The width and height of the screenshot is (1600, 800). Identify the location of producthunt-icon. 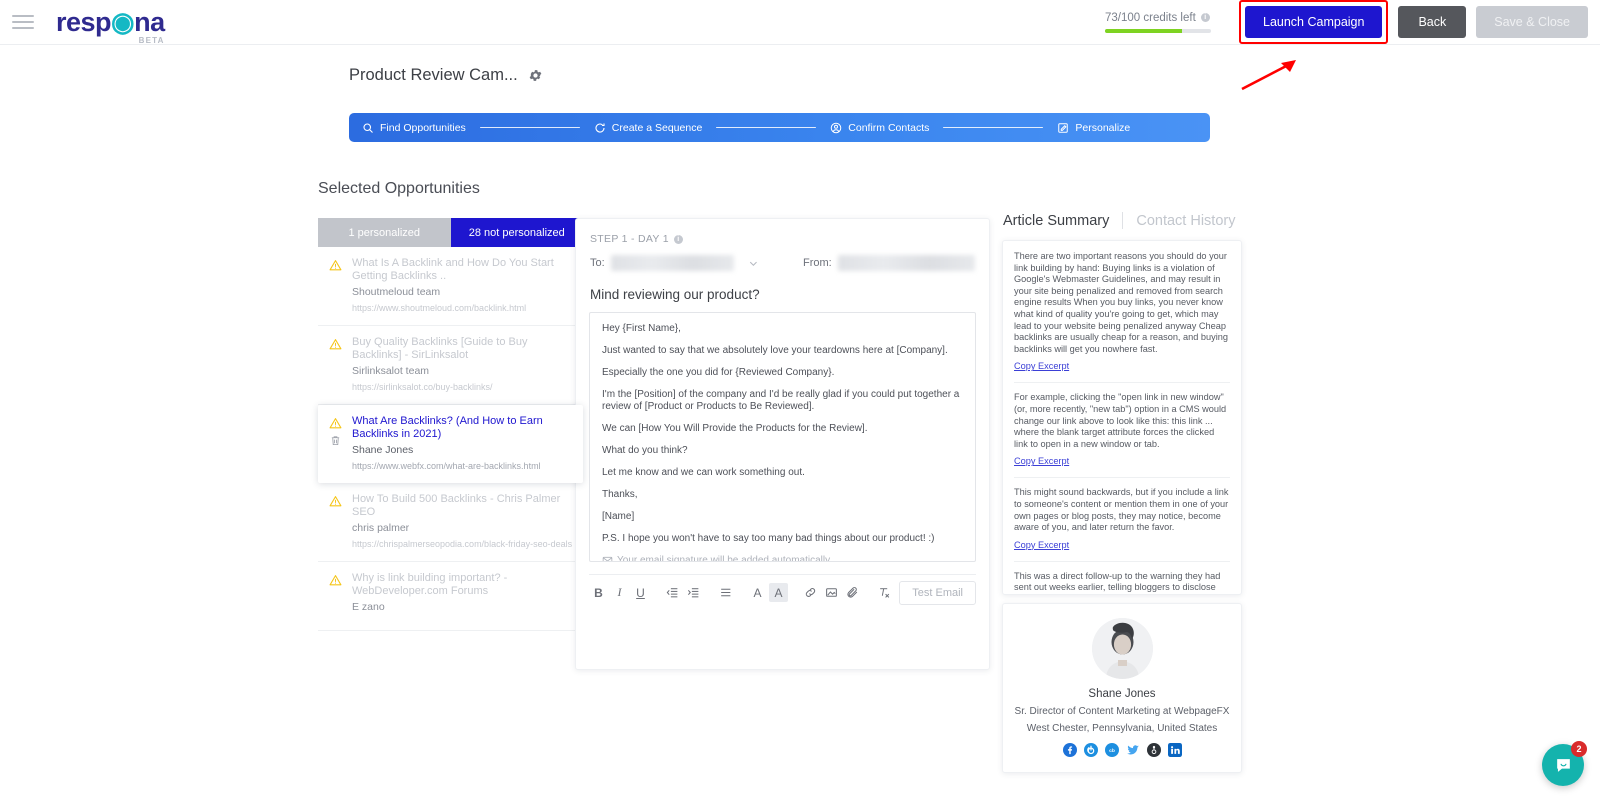
(1090, 750).